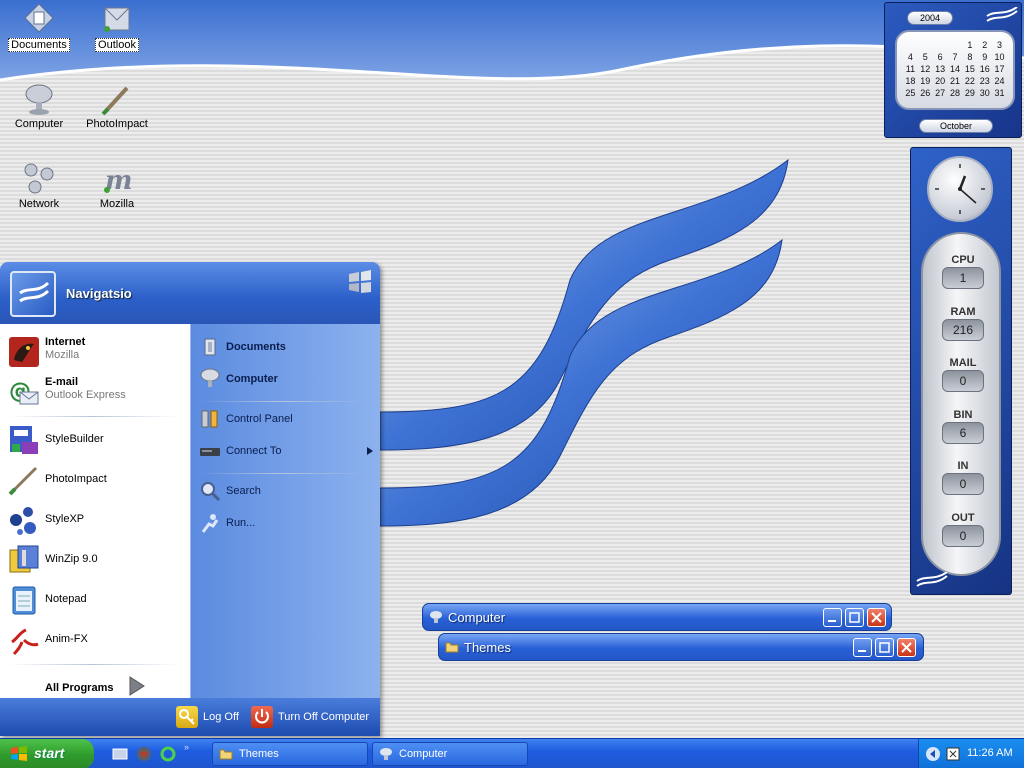 The height and width of the screenshot is (768, 1024). What do you see at coordinates (960, 189) in the screenshot?
I see `analog-clock` at bounding box center [960, 189].